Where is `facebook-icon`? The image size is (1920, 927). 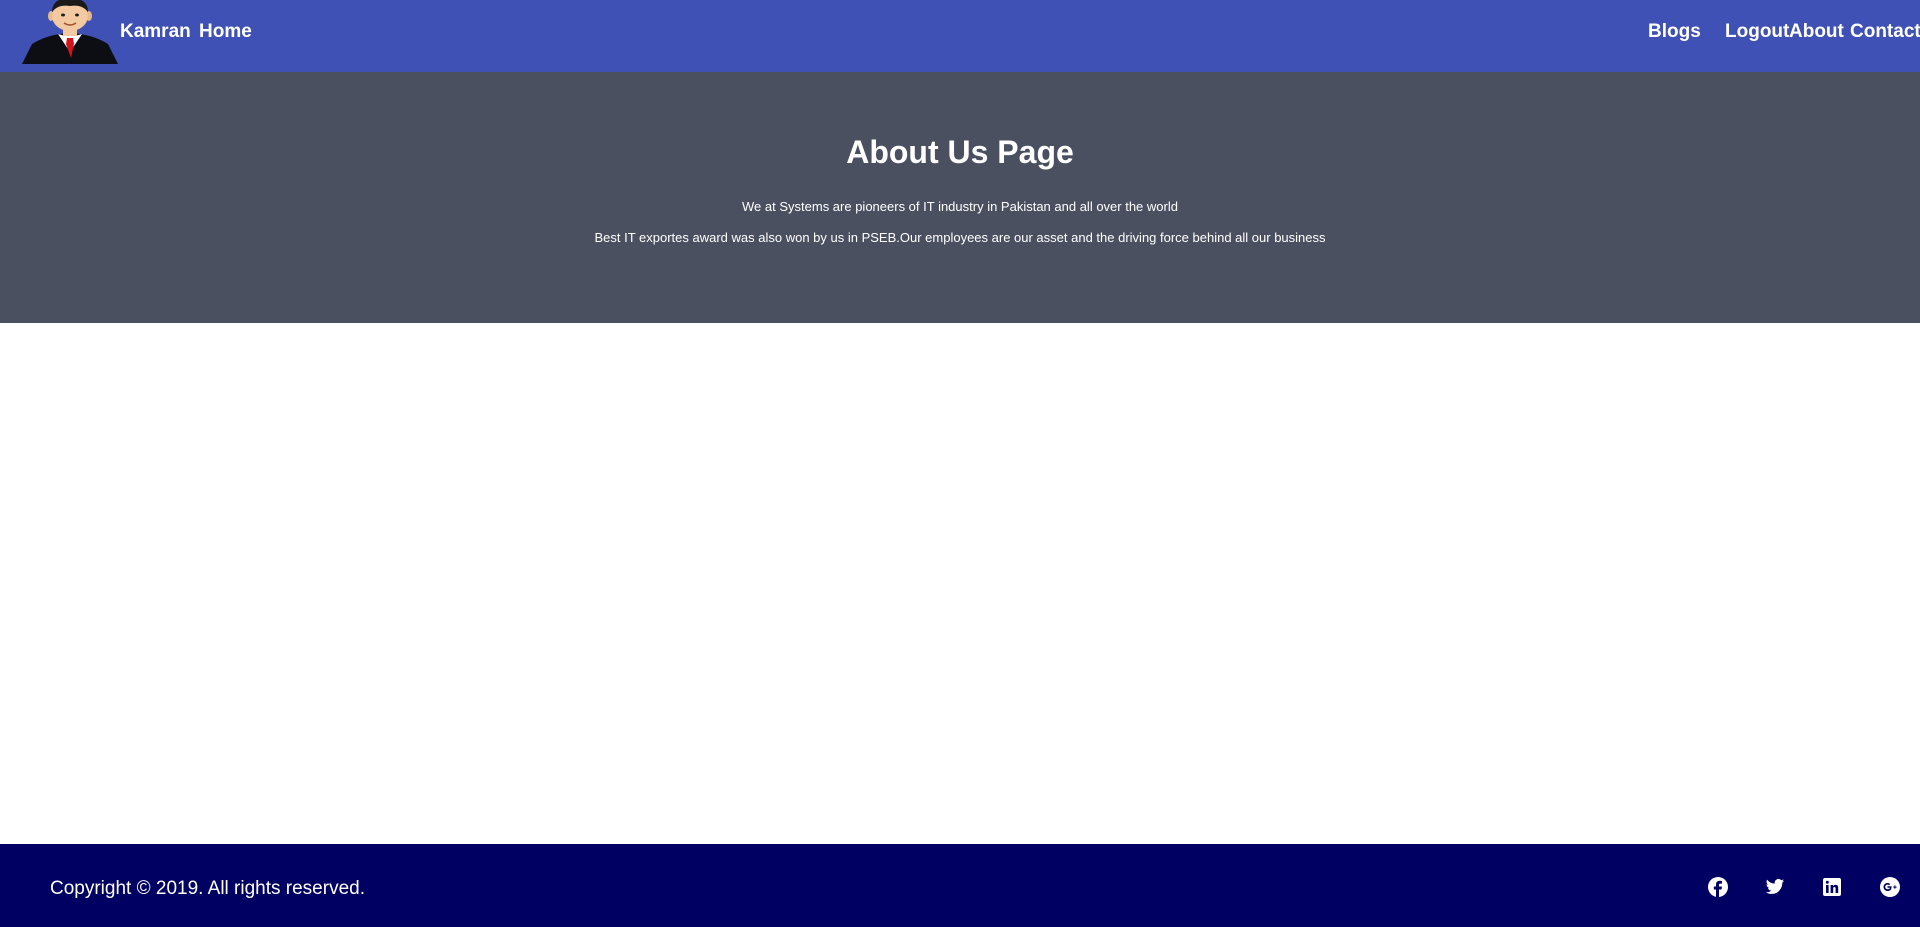 facebook-icon is located at coordinates (1718, 887).